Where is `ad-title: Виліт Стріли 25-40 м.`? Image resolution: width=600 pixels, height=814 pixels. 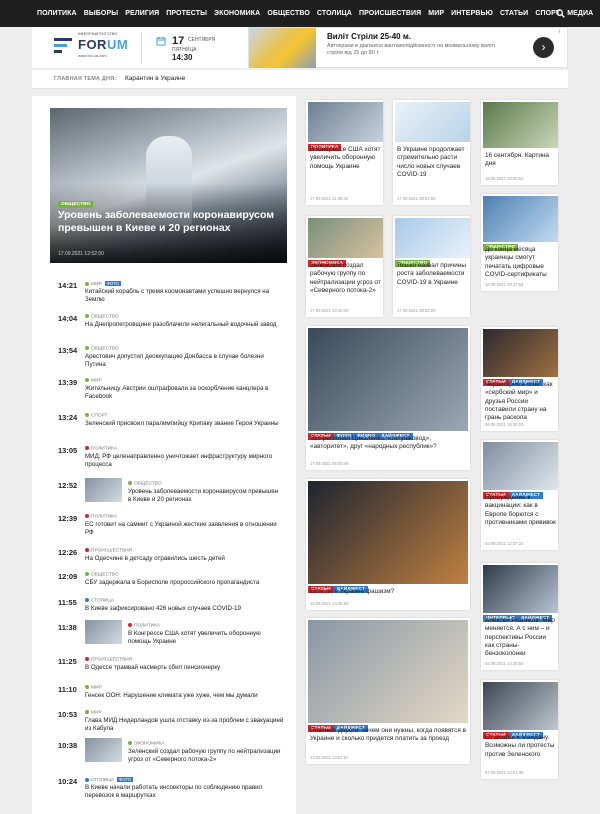 ad-title: Виліт Стріли 25-40 м. is located at coordinates (369, 36).